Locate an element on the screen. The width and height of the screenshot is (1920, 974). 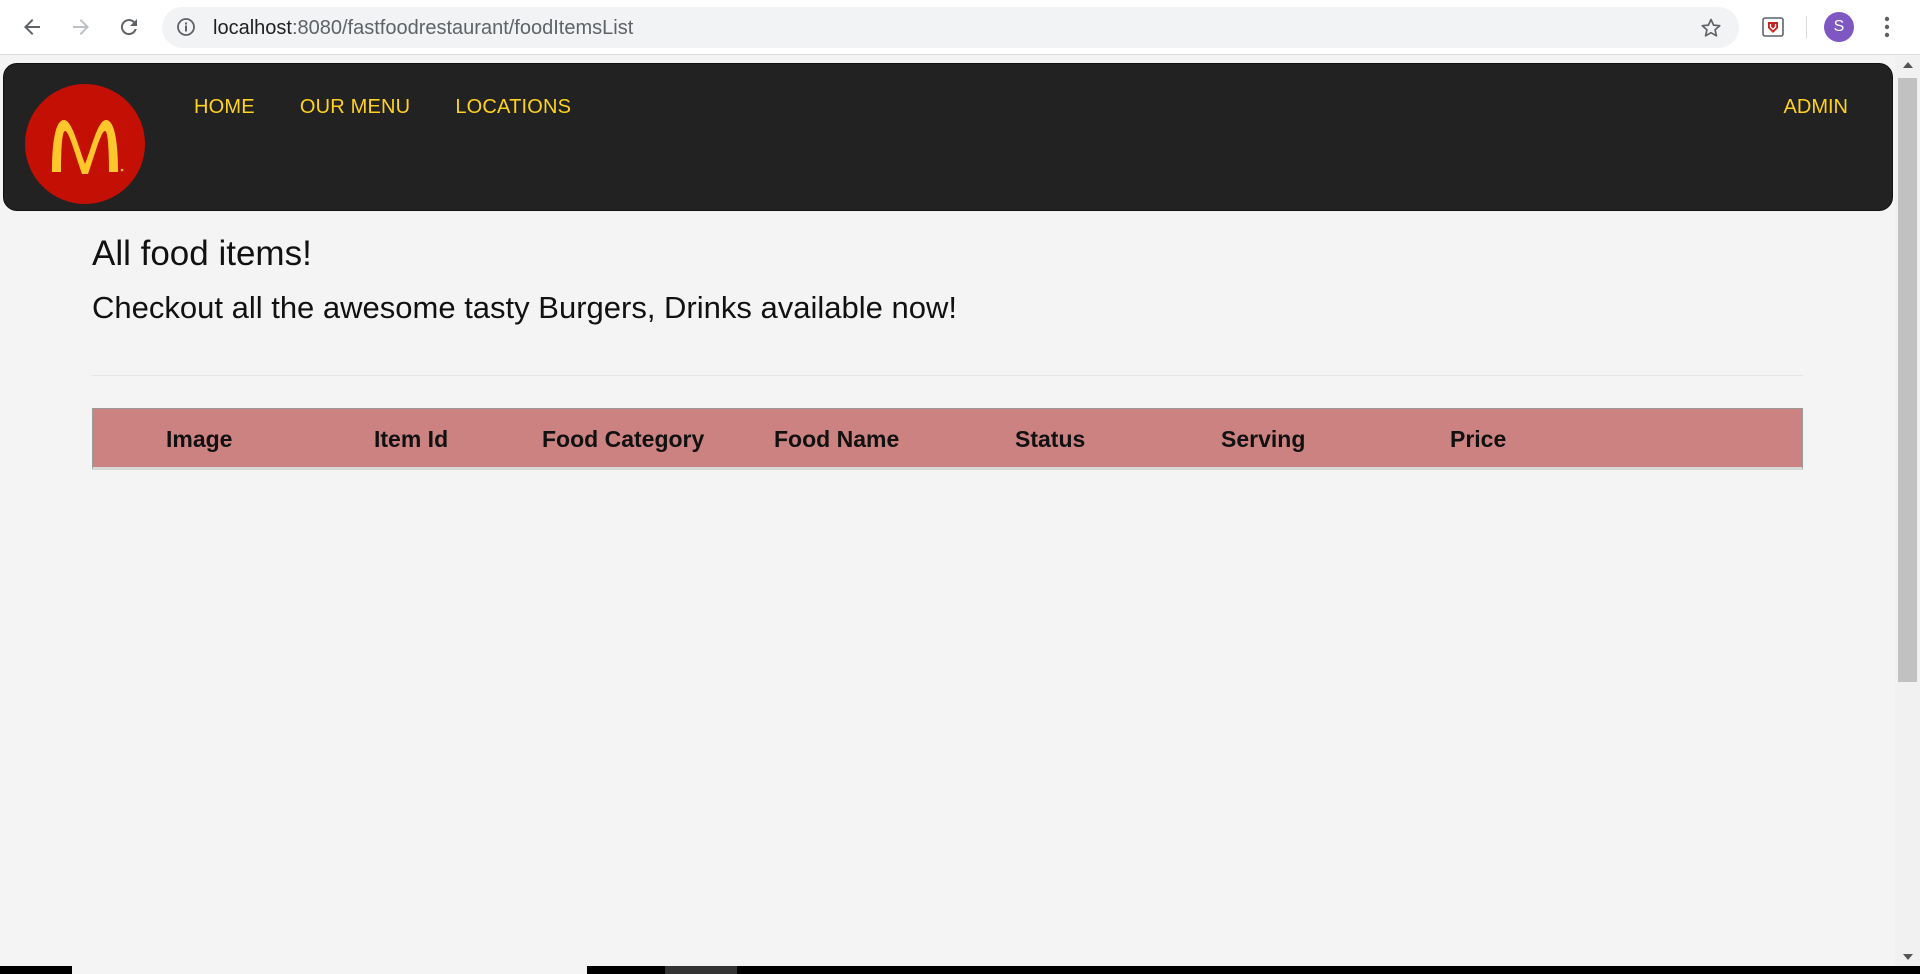
column-header-serving: Serving is located at coordinates (1263, 439).